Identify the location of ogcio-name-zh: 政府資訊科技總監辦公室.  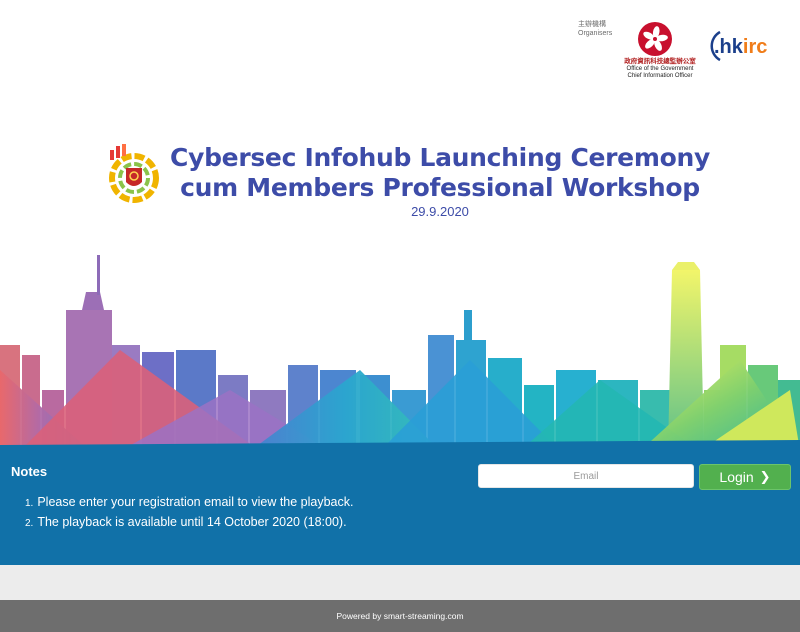
(660, 61).